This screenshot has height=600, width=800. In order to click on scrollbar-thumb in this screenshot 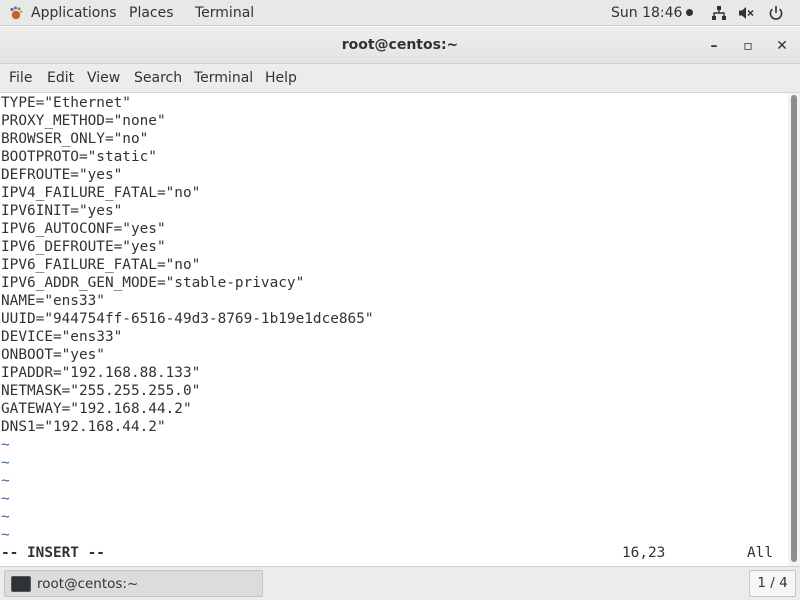, I will do `click(794, 328)`.